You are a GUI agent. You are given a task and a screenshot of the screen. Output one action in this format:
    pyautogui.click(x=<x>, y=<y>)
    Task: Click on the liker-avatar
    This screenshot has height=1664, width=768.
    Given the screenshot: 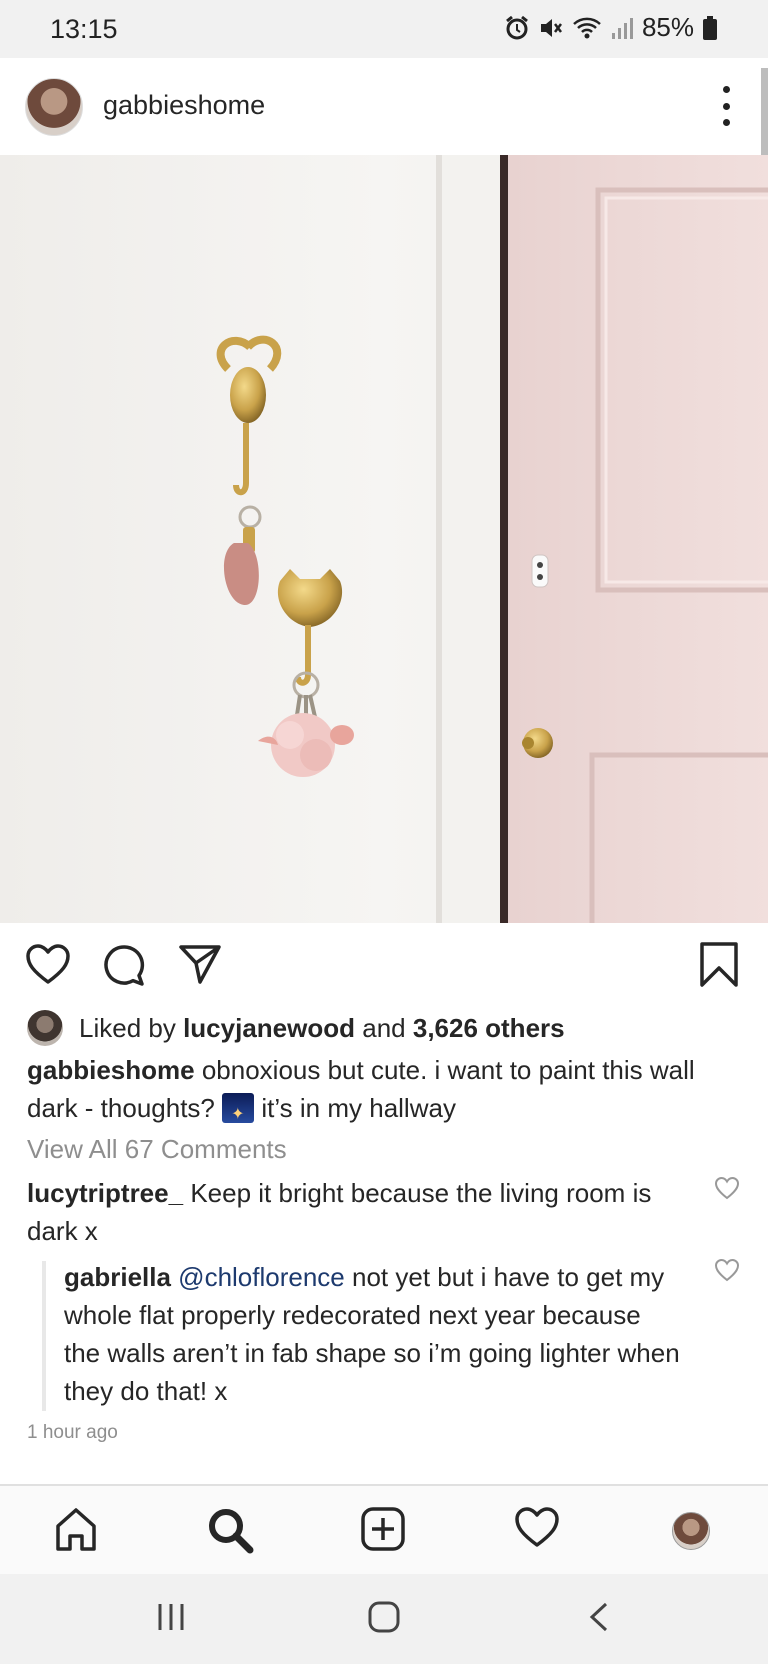 What is the action you would take?
    pyautogui.click(x=45, y=1028)
    